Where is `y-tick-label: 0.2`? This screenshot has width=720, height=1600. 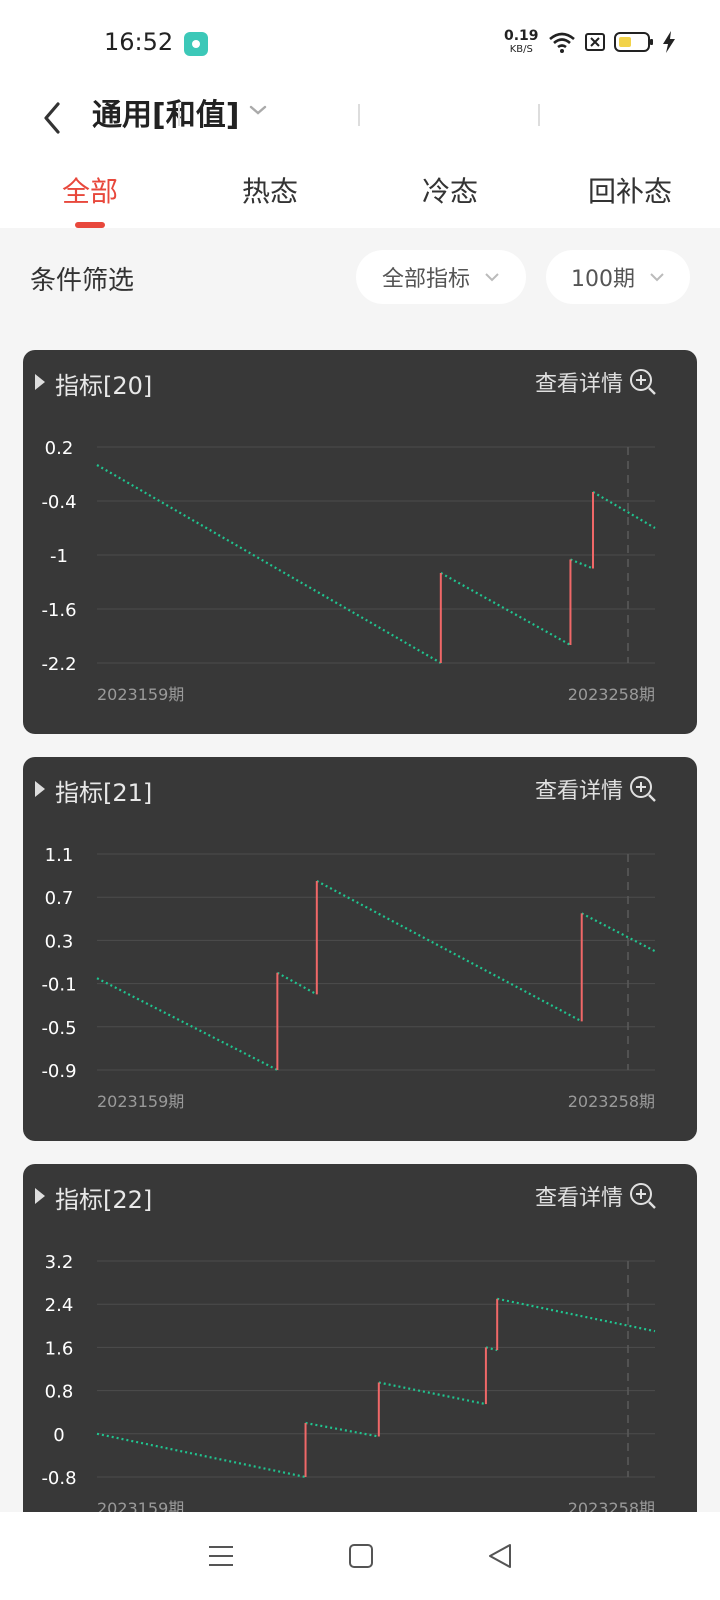 y-tick-label: 0.2 is located at coordinates (59, 448).